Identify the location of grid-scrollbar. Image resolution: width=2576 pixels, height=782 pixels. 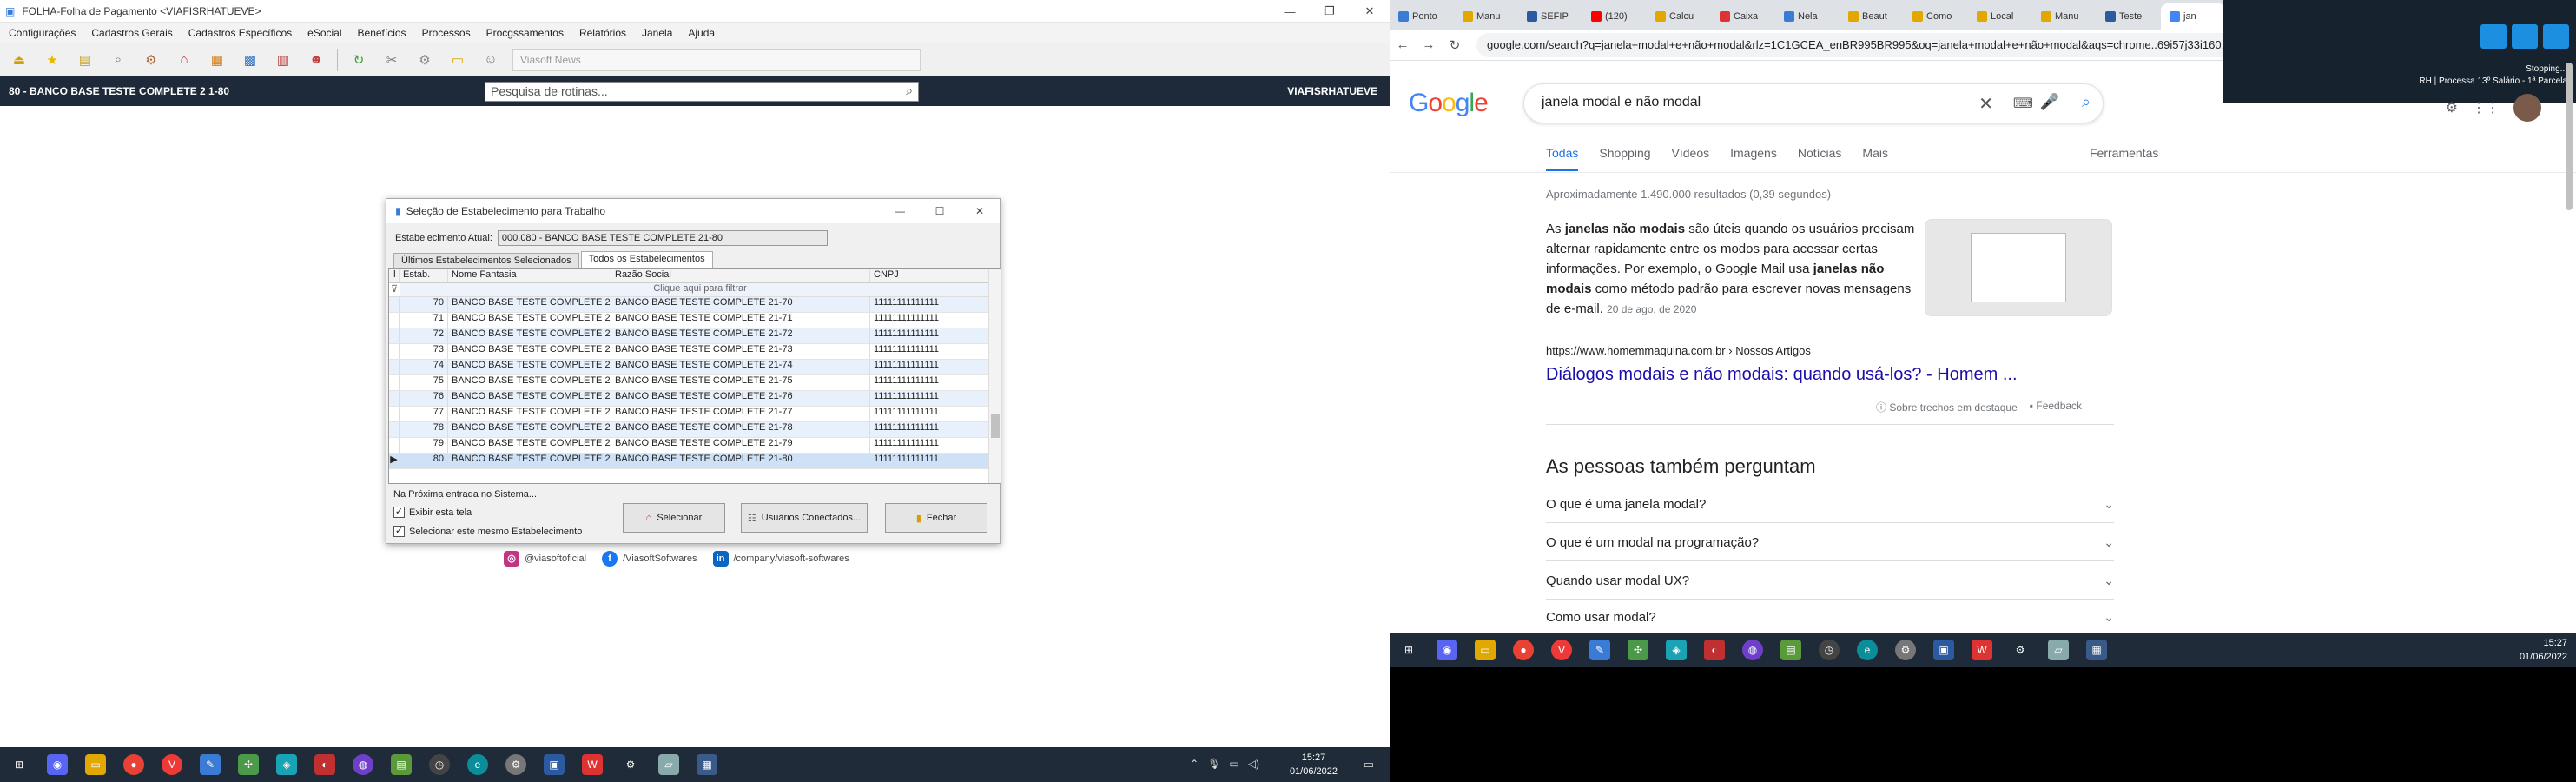
(994, 376).